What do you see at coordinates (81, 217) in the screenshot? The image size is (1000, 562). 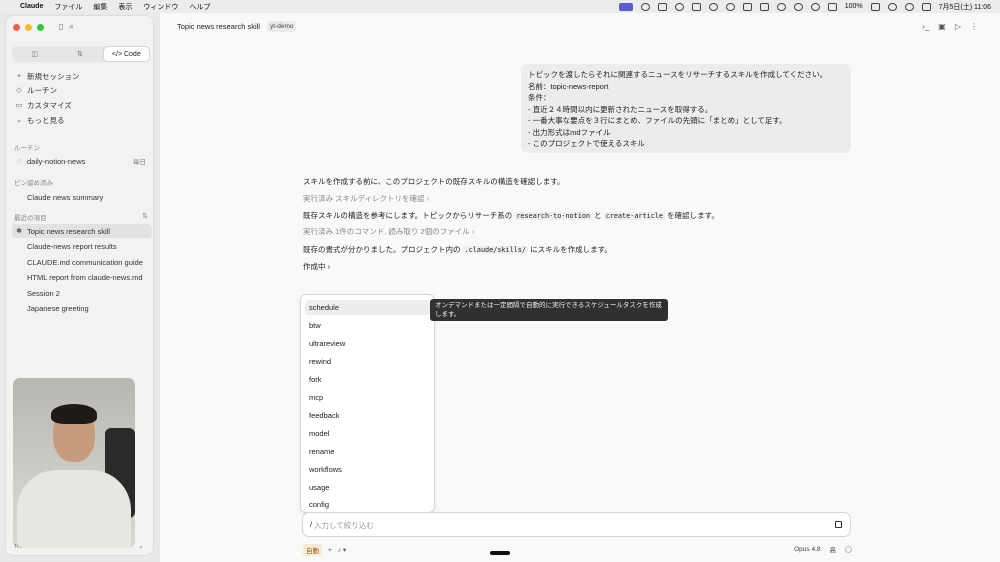 I see `recent-heading: 最近の項目 ⇅` at bounding box center [81, 217].